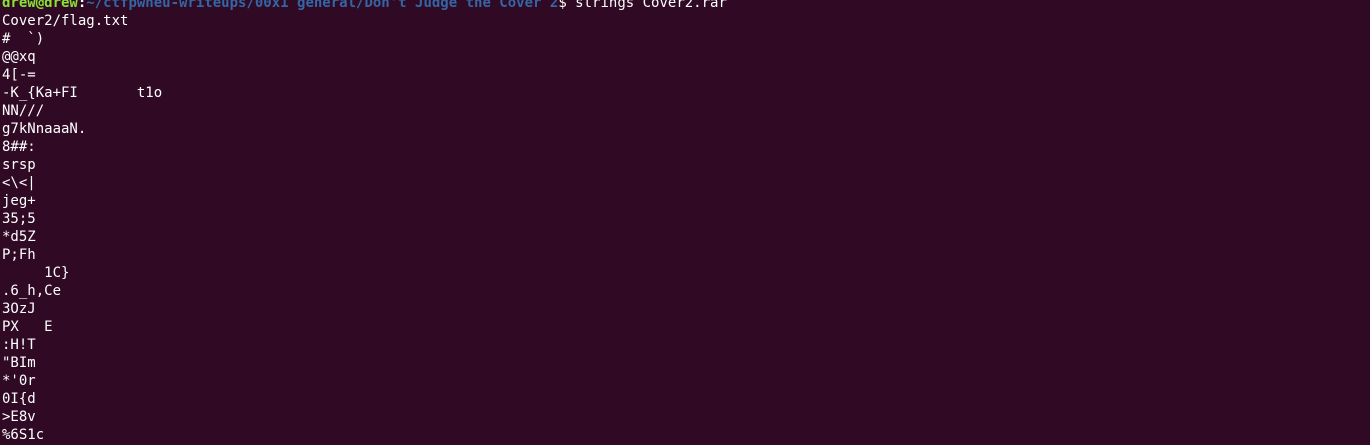  What do you see at coordinates (23, 435) in the screenshot?
I see `output-line: %6S1c` at bounding box center [23, 435].